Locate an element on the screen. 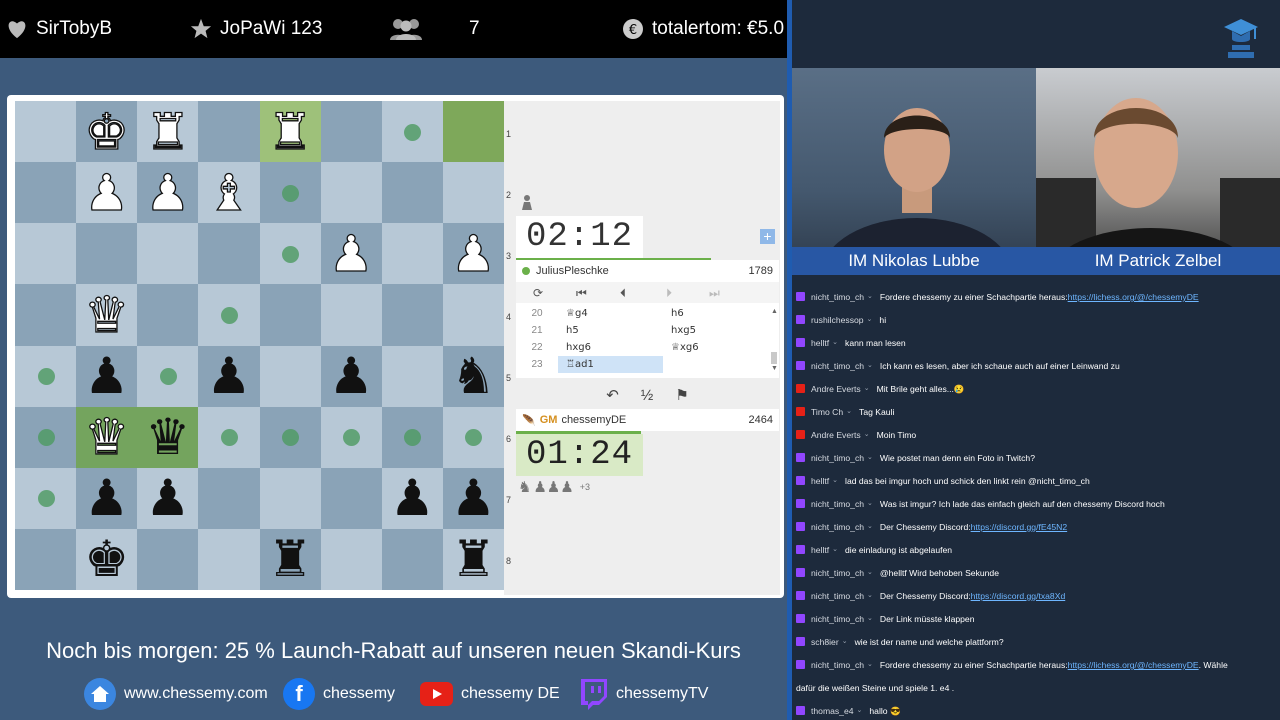 The width and height of the screenshot is (1280, 720). white-move: hxg6 is located at coordinates (610, 347).